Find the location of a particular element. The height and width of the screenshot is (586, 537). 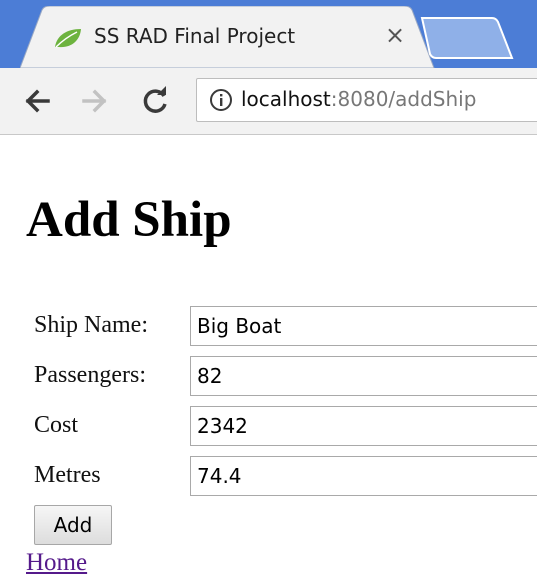

url-text: localhost:8080/addShip is located at coordinates (358, 99).